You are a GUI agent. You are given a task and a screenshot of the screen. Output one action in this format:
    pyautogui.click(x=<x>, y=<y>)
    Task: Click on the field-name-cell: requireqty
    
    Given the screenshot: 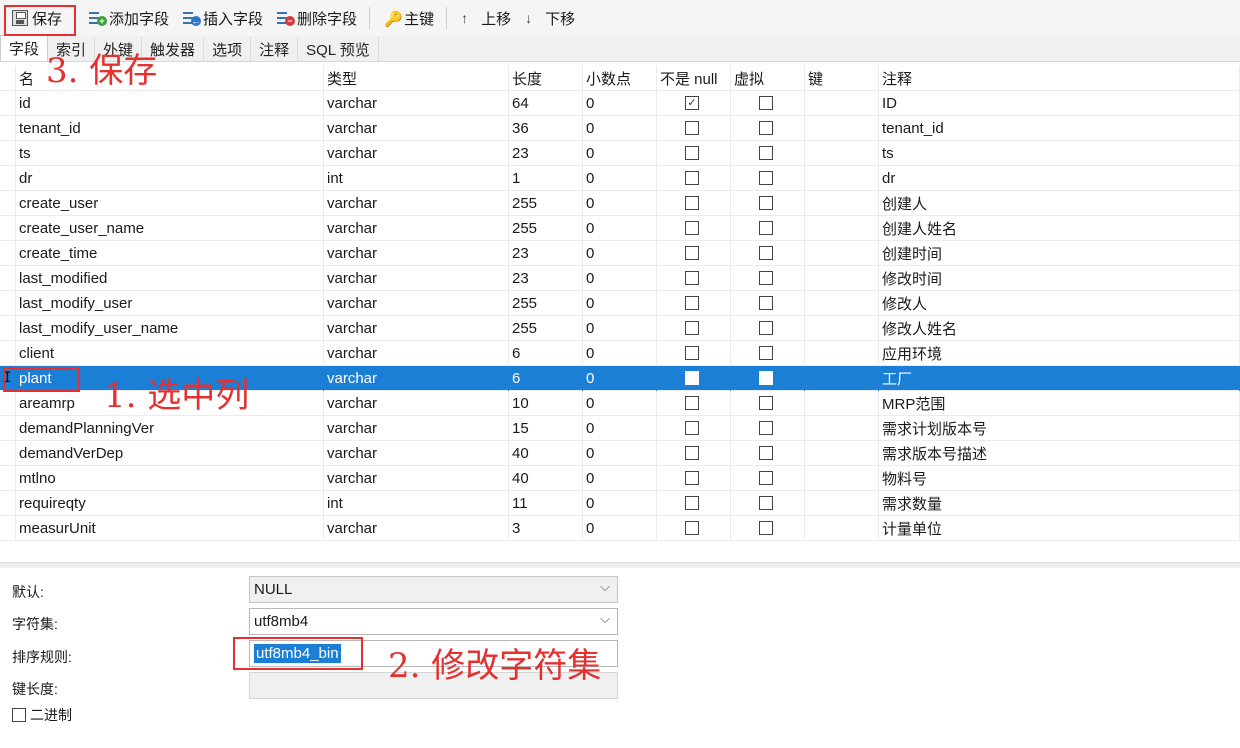 What is the action you would take?
    pyautogui.click(x=170, y=503)
    